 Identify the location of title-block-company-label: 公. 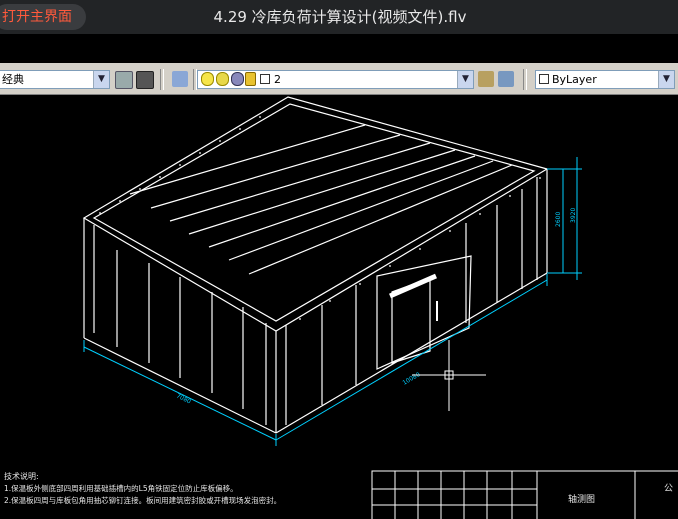
(668, 488).